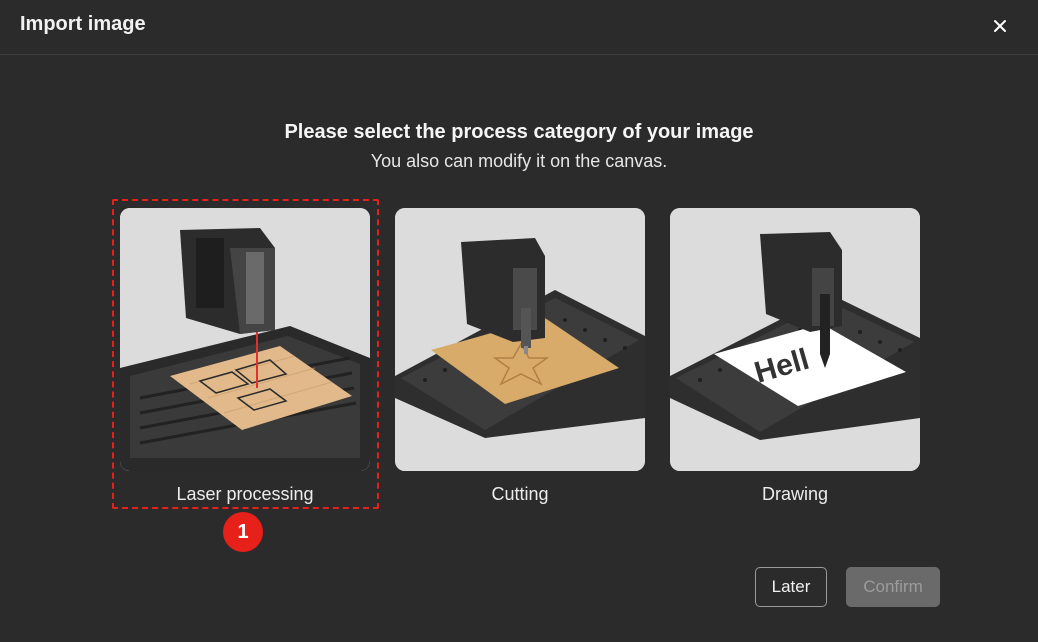 The image size is (1038, 642). I want to click on step-number-badge: 1, so click(243, 532).